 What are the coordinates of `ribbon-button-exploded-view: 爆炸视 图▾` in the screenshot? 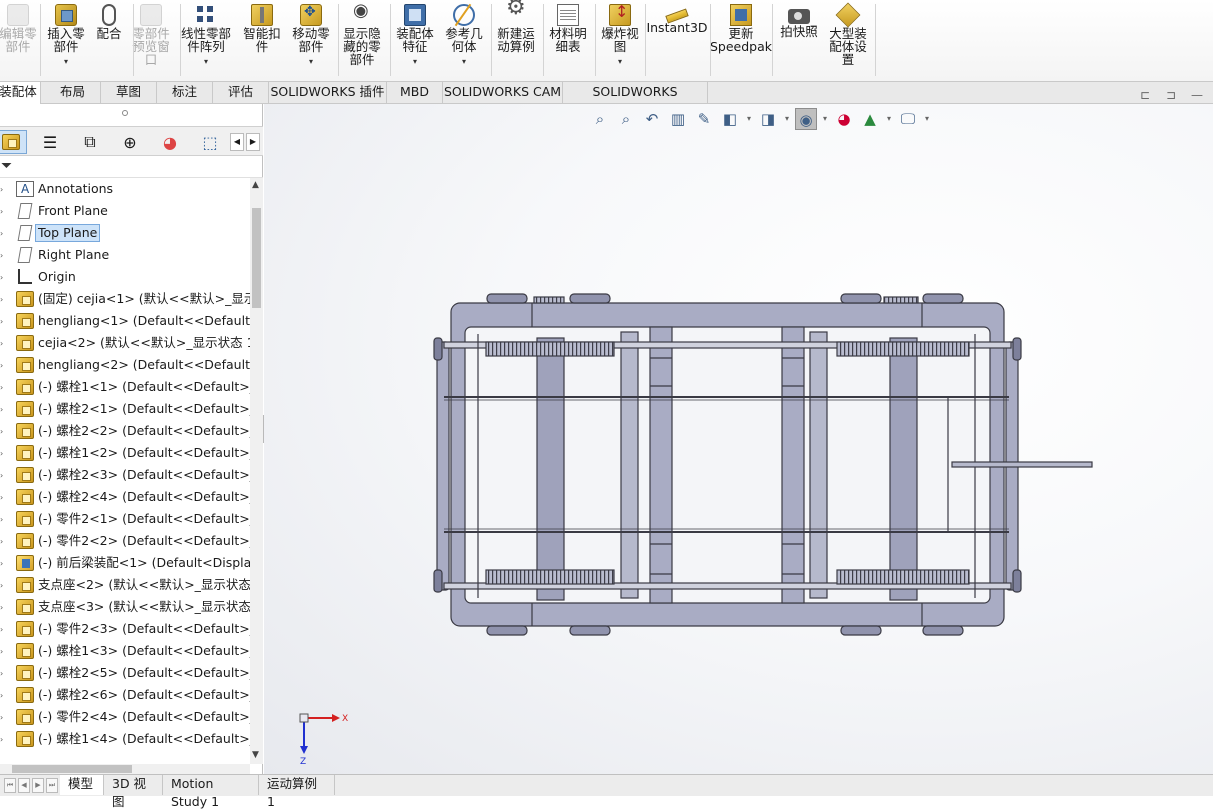 It's located at (620, 36).